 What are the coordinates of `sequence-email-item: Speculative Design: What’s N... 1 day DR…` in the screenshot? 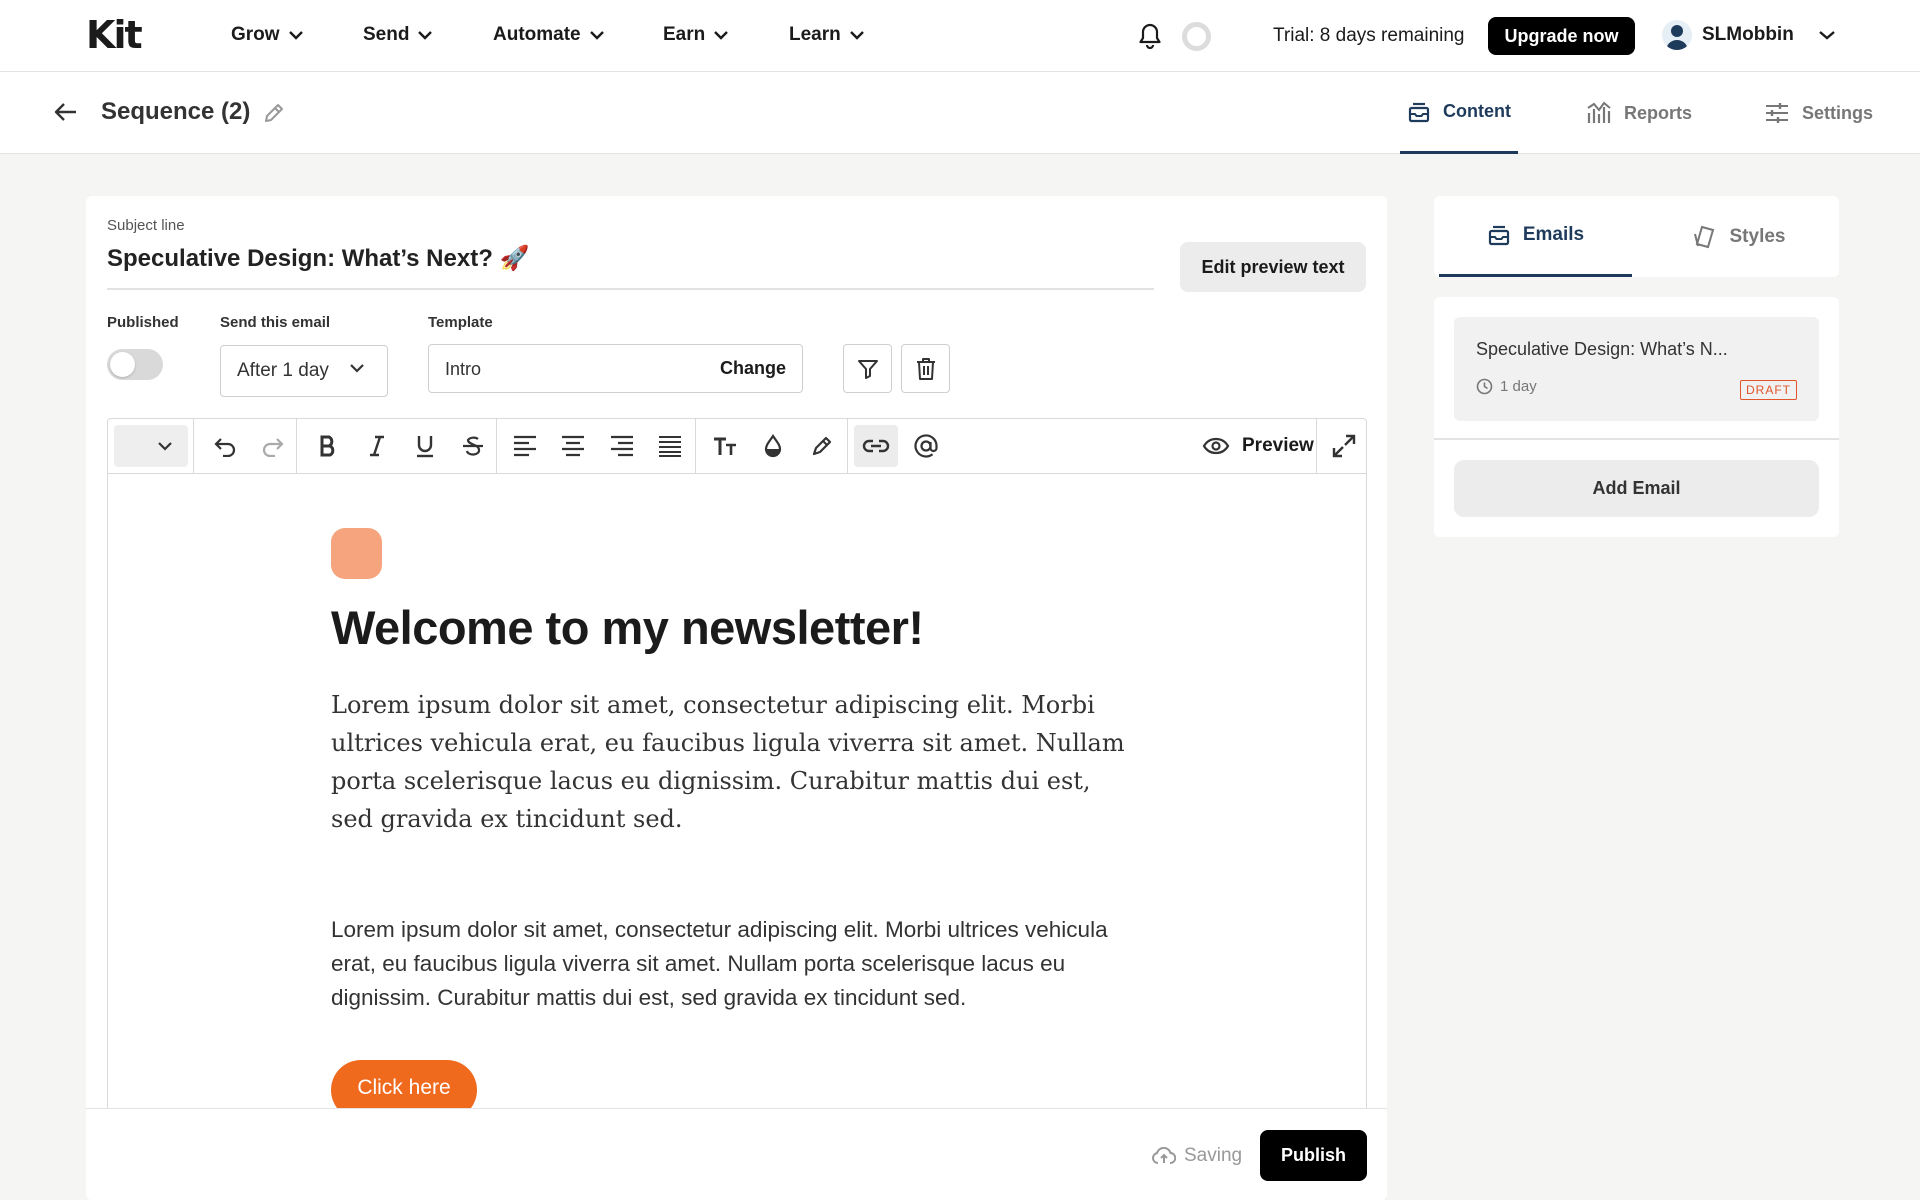 It's located at (1636, 369).